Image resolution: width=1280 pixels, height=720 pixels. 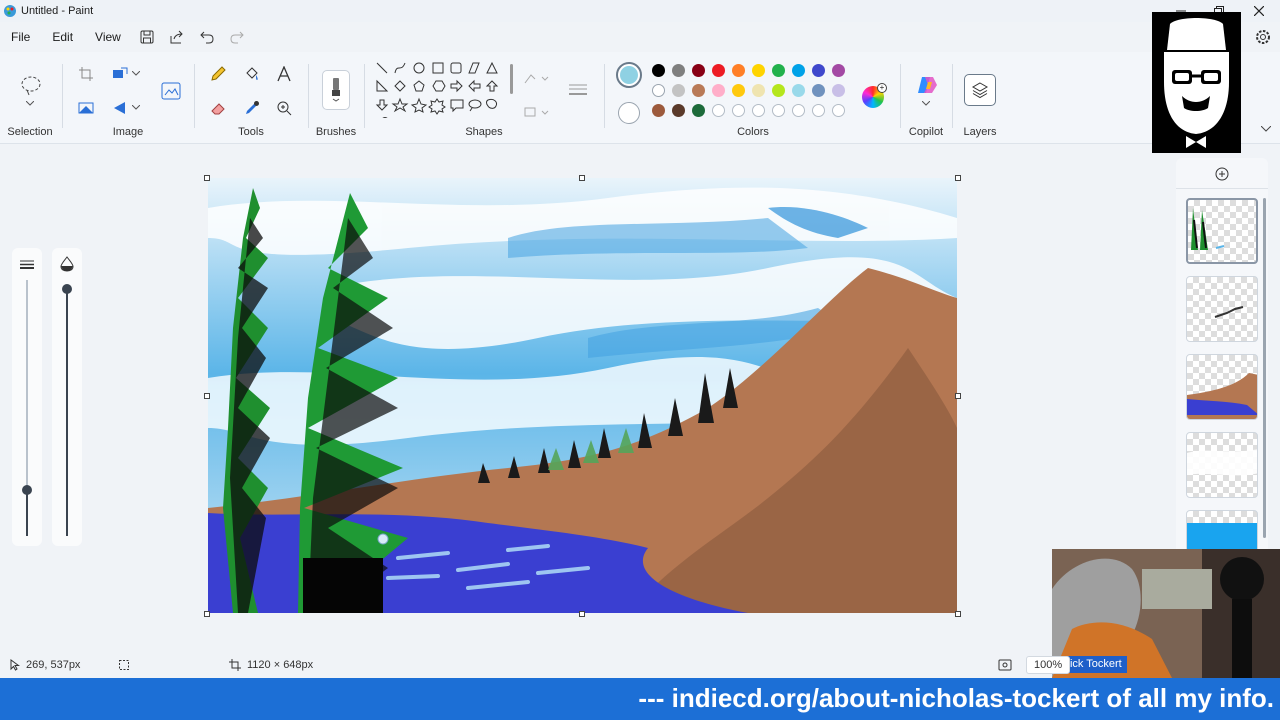 What do you see at coordinates (31, 86) in the screenshot?
I see `selection-button` at bounding box center [31, 86].